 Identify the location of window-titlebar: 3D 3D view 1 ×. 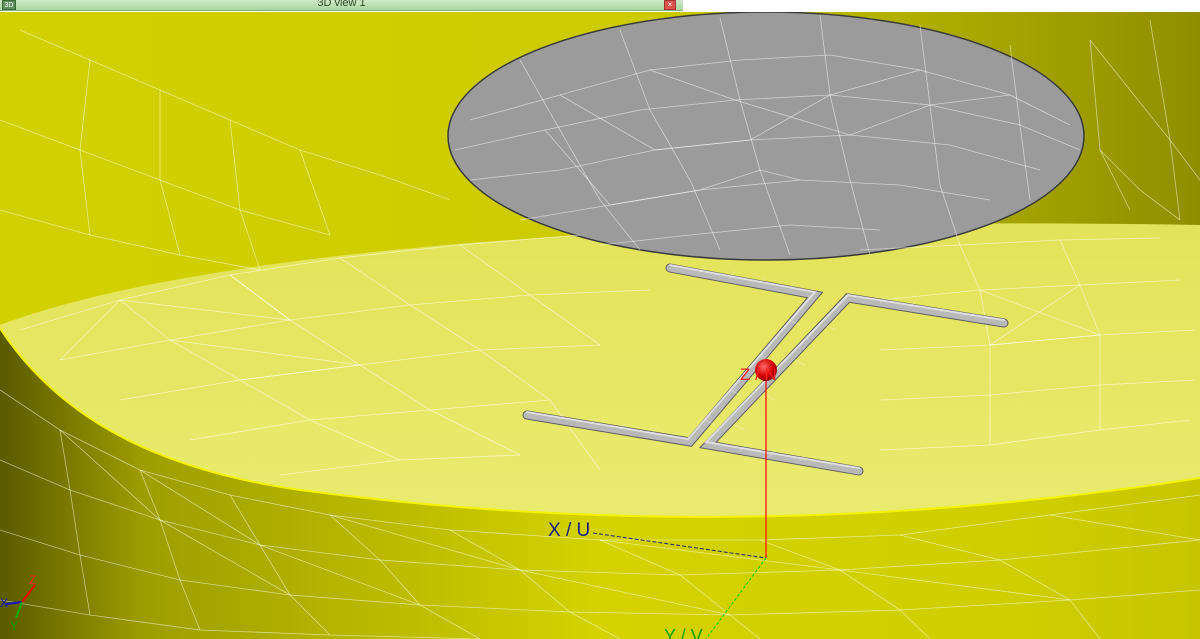
(341, 5).